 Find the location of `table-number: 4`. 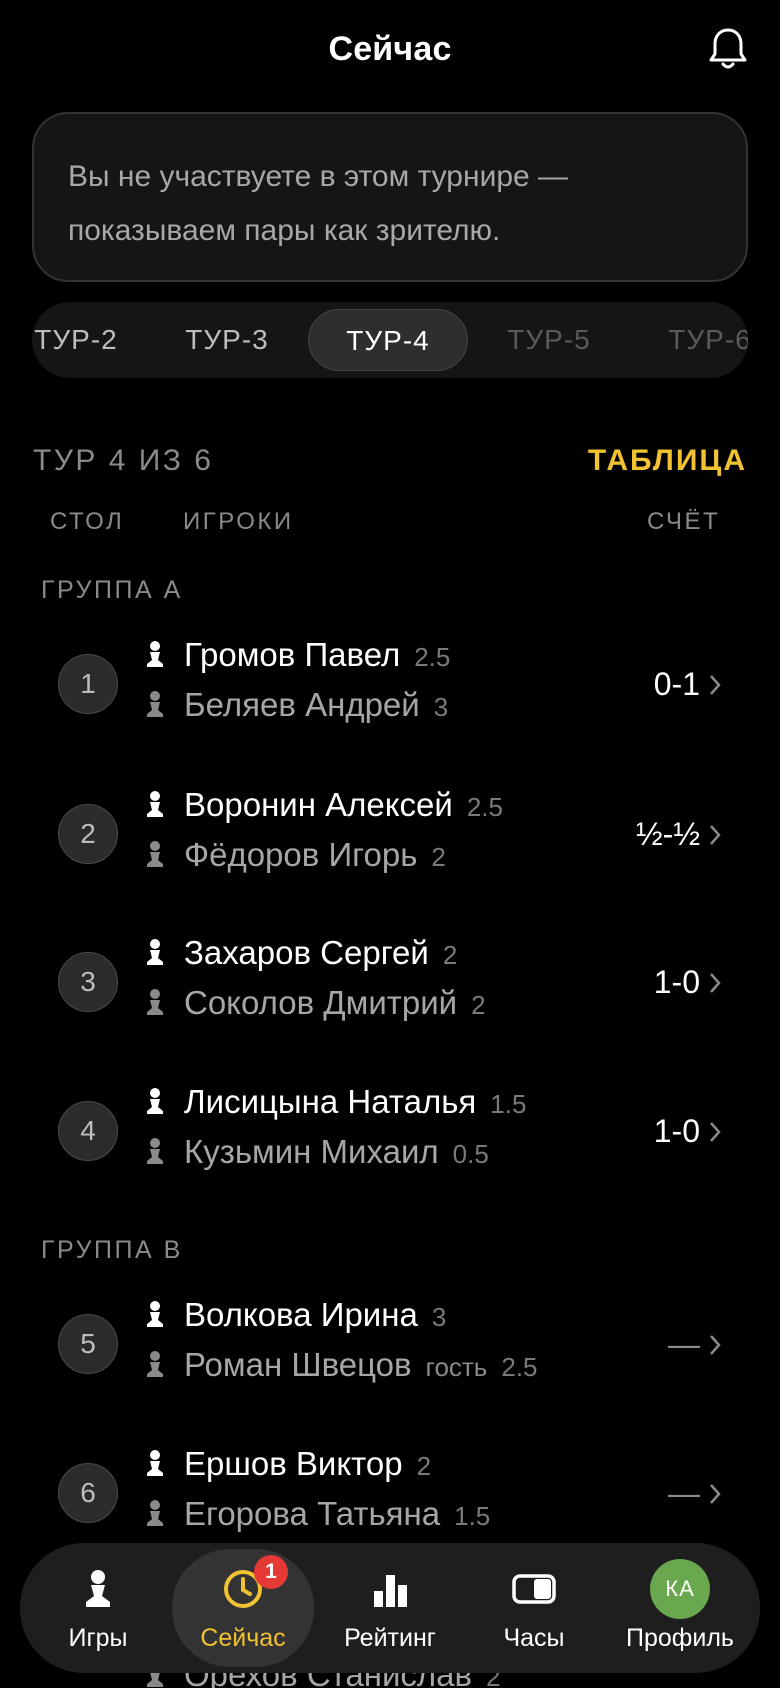

table-number: 4 is located at coordinates (88, 1131).